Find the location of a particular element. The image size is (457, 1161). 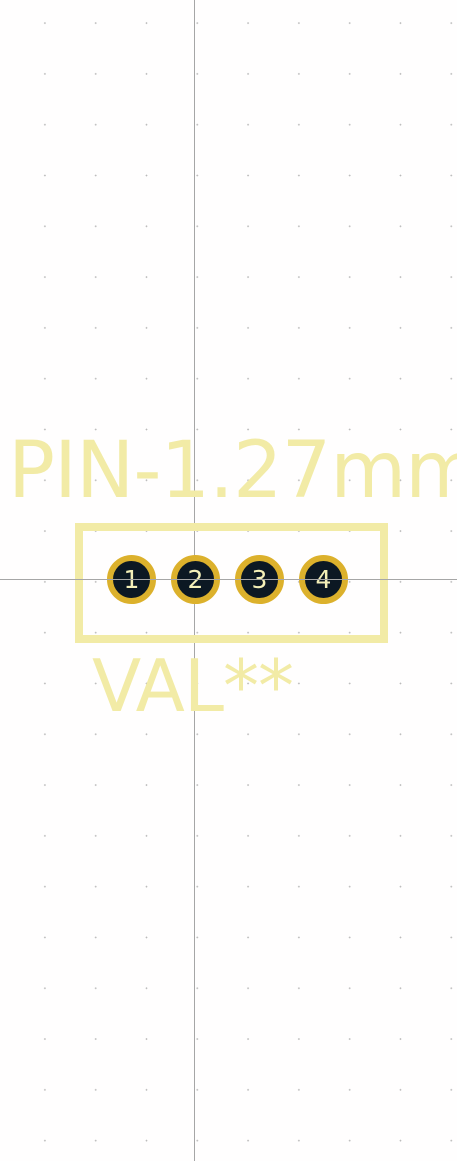

origin-crosshair-horizontal is located at coordinates (228, 579).